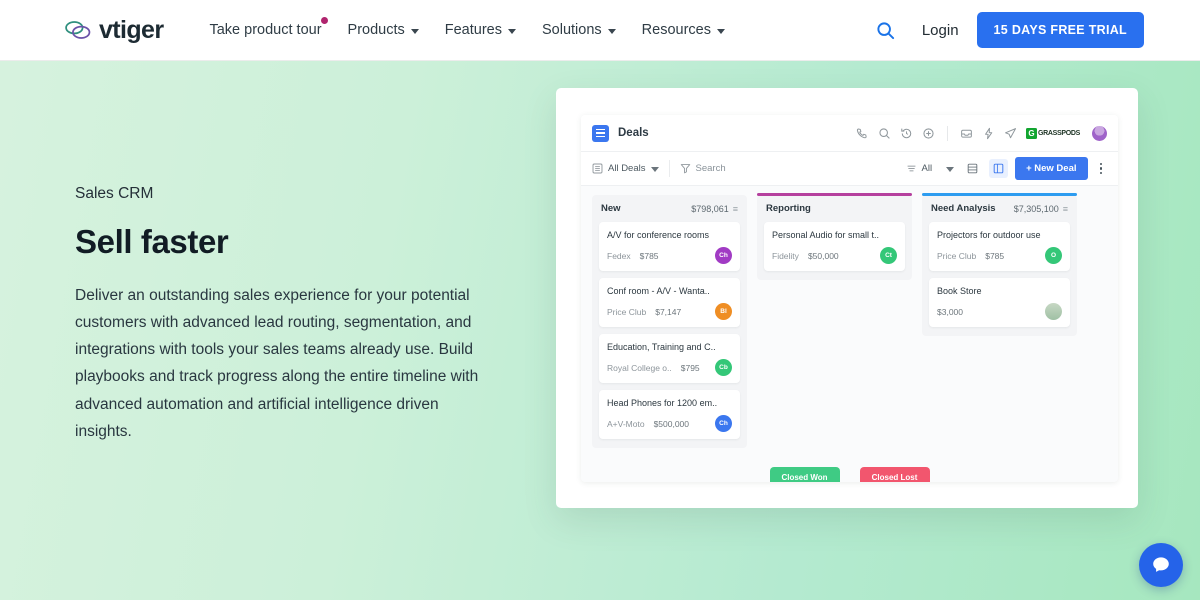 This screenshot has height=600, width=1200. What do you see at coordinates (661, 347) in the screenshot?
I see `deal-title: Education, Training and C..` at bounding box center [661, 347].